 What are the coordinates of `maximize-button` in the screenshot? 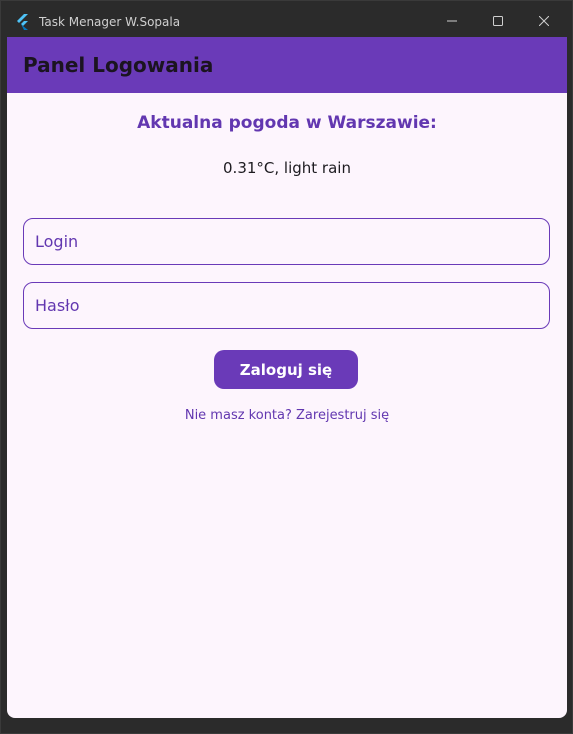 It's located at (498, 22).